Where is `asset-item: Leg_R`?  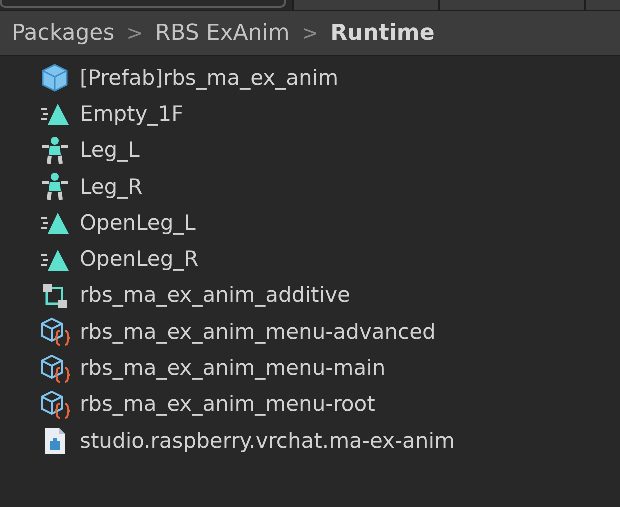 asset-item: Leg_R is located at coordinates (111, 187).